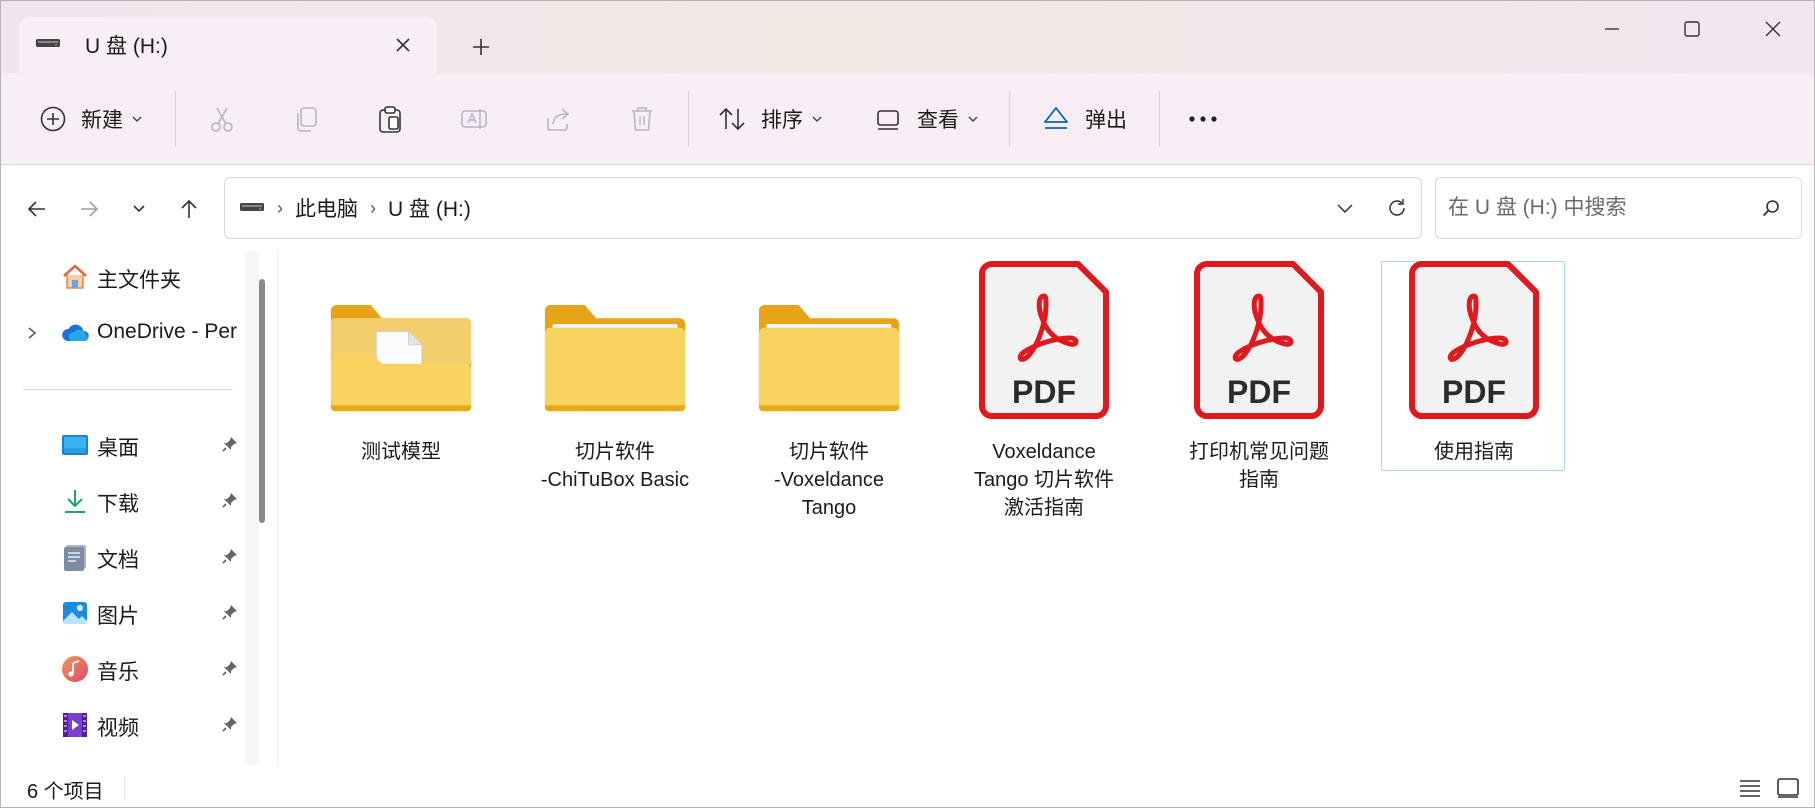 The height and width of the screenshot is (808, 1815). Describe the element at coordinates (139, 209) in the screenshot. I see `recent-locations-button` at that location.